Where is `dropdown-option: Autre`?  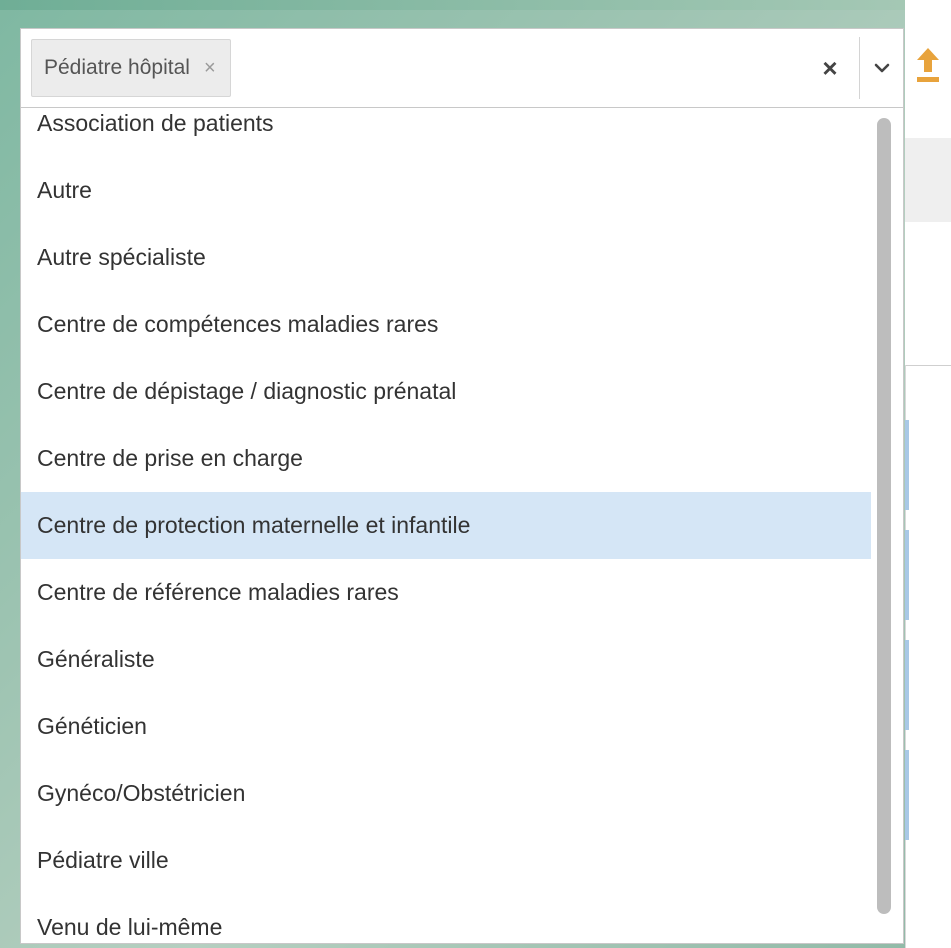 dropdown-option: Autre is located at coordinates (446, 190).